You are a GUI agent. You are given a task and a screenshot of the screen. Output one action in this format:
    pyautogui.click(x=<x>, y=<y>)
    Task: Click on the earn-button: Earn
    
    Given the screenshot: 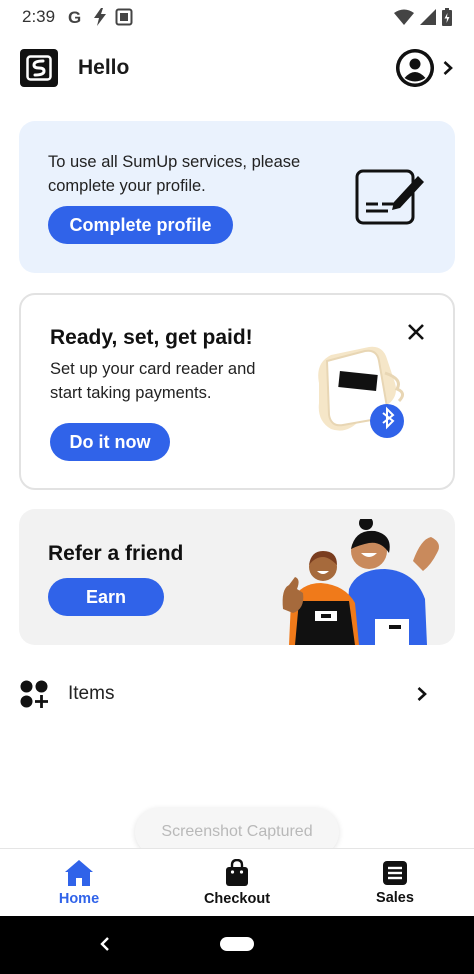 What is the action you would take?
    pyautogui.click(x=106, y=597)
    